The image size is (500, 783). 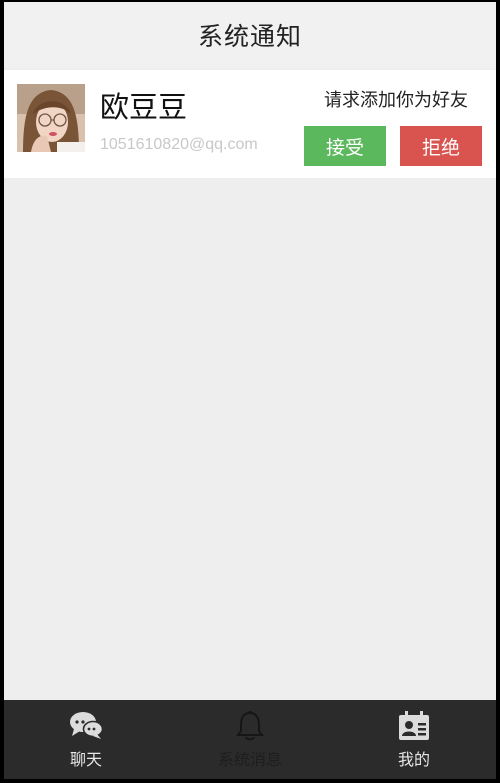 I want to click on accept-button: 接受, so click(x=345, y=146).